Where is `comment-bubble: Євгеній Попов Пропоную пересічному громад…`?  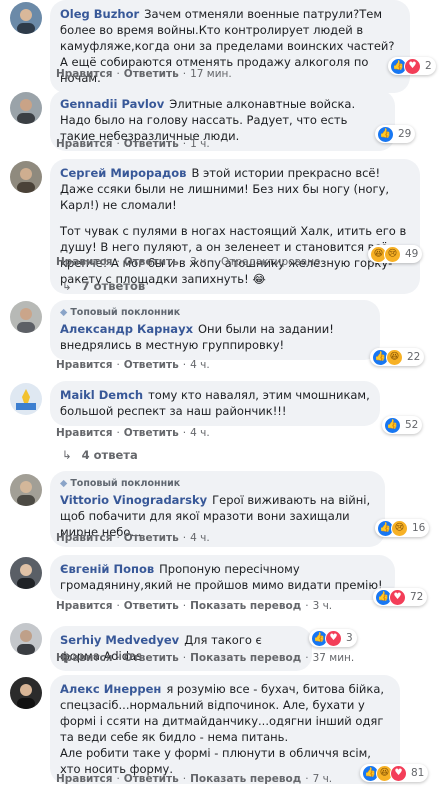 comment-bubble: Євгеній Попов Пропоную пересічному громад… is located at coordinates (222, 577).